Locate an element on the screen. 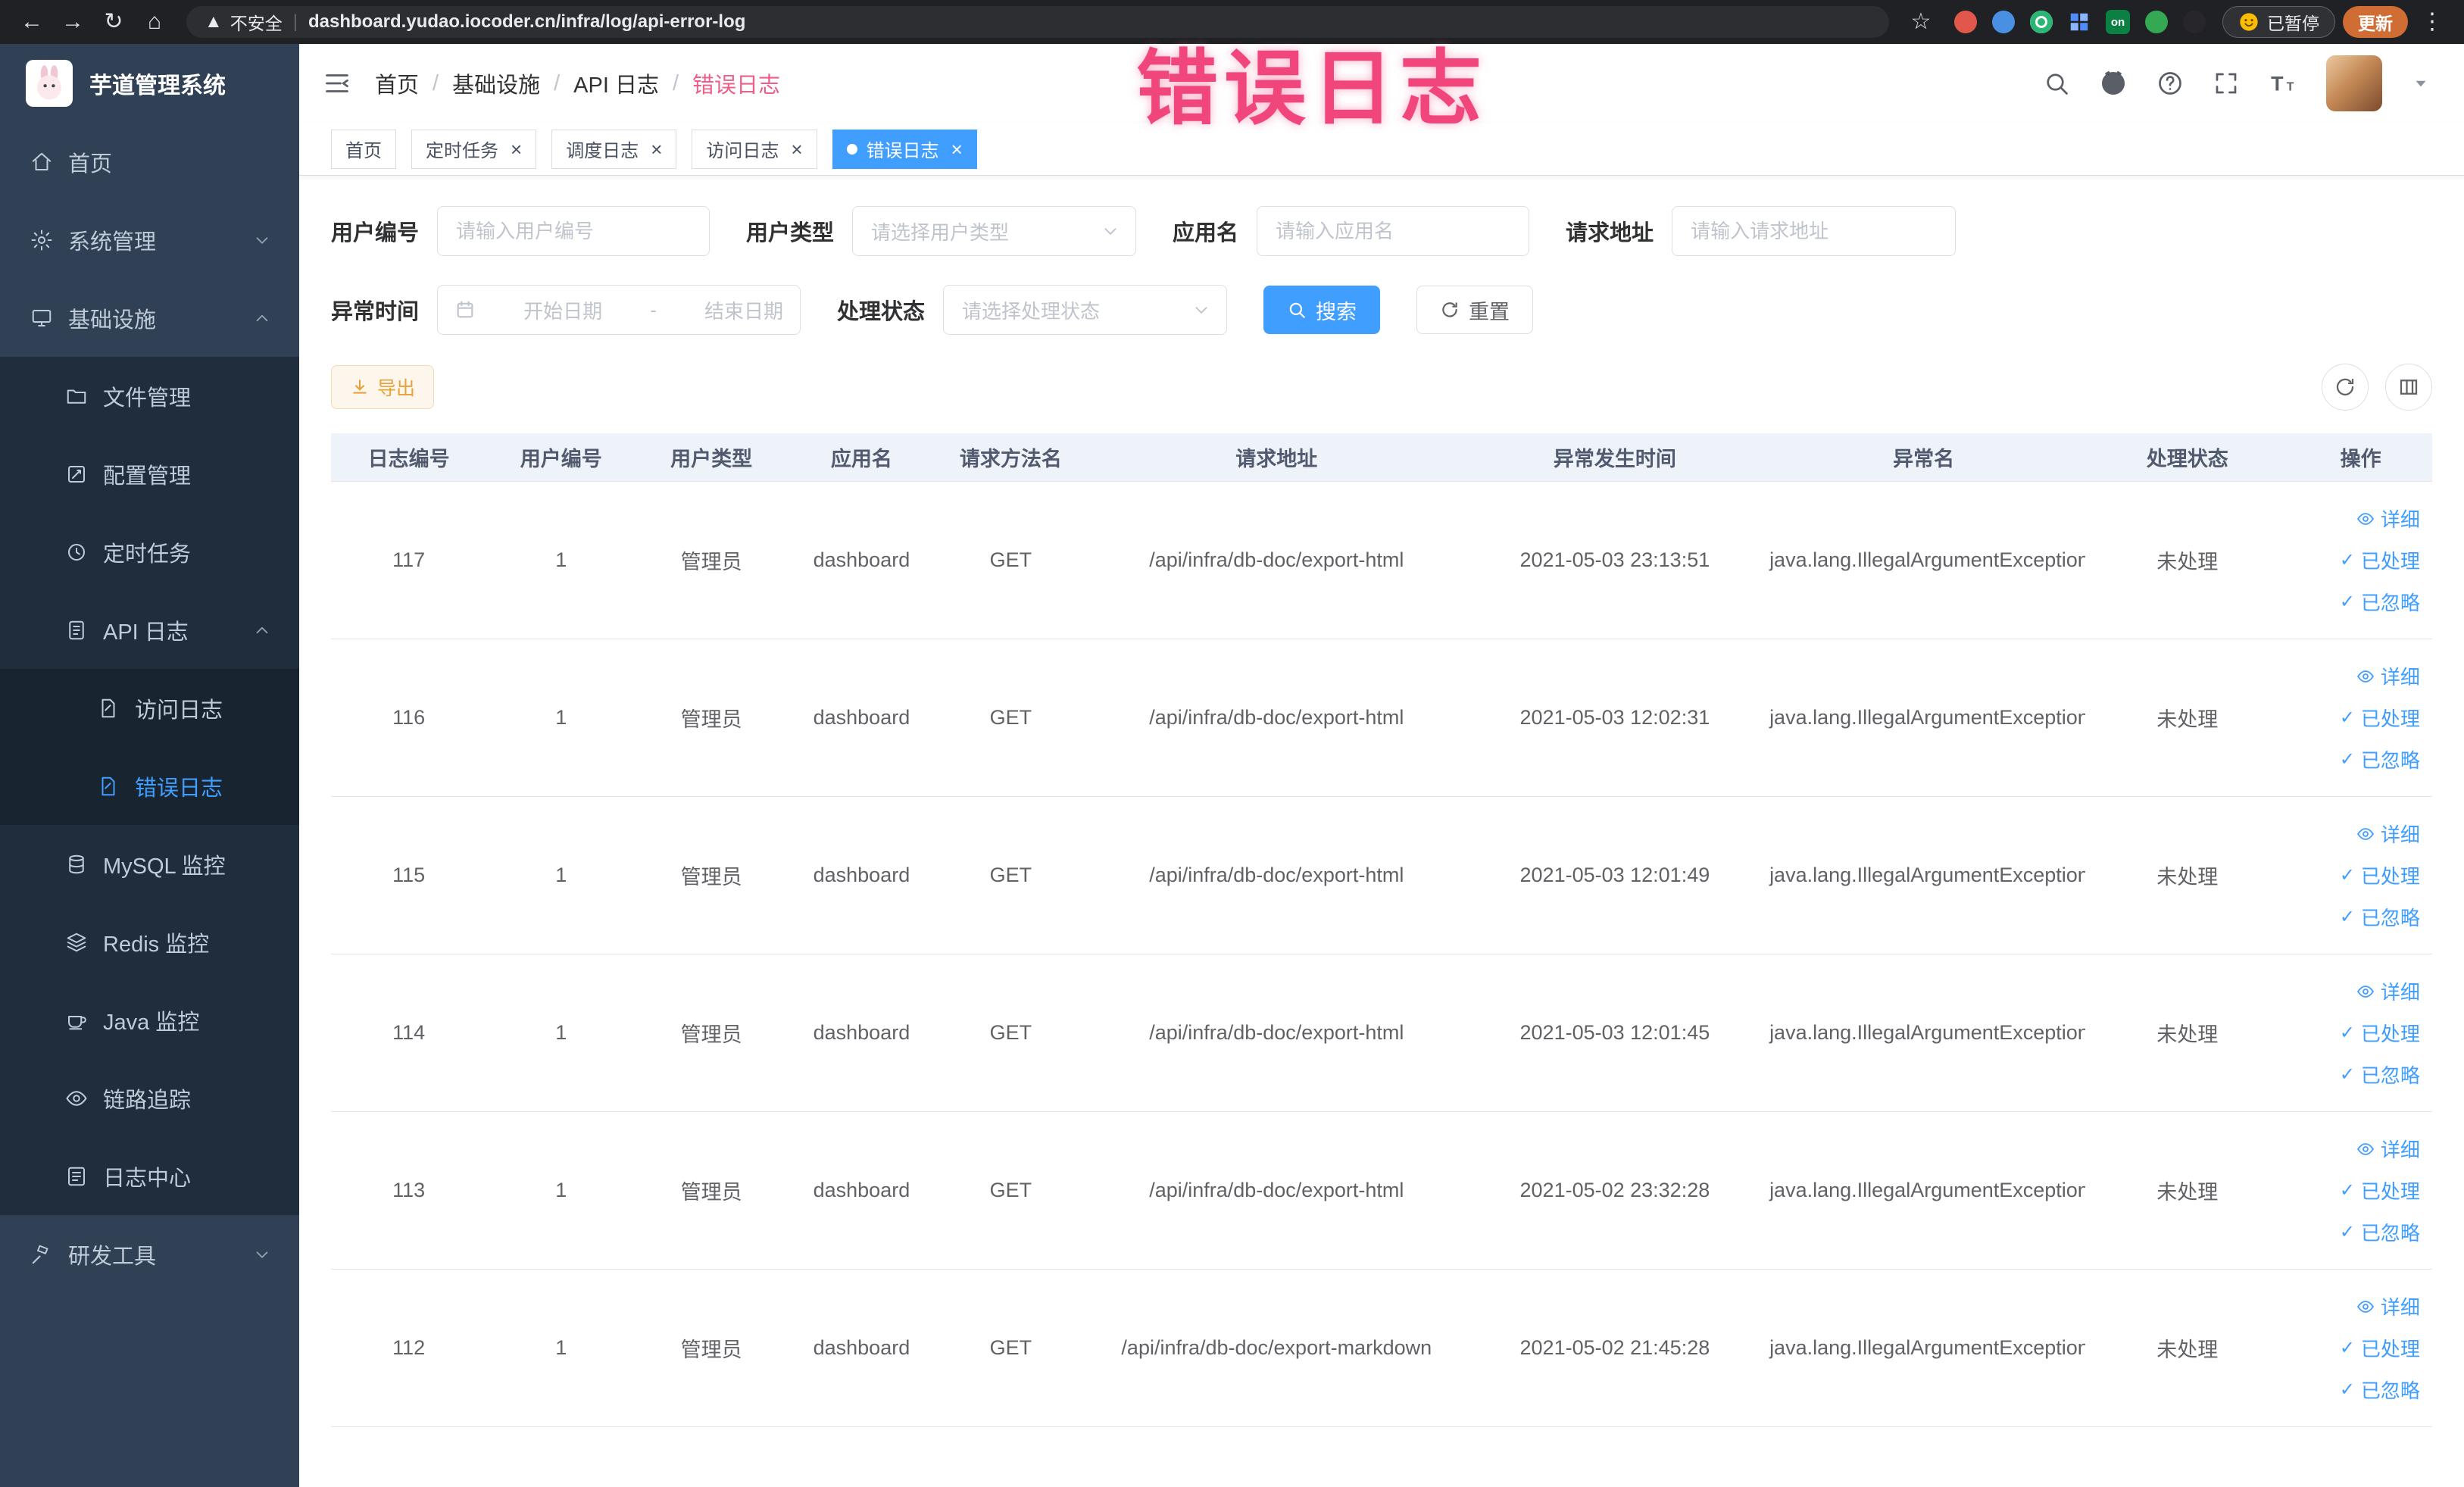  export-button: 导出 is located at coordinates (383, 387).